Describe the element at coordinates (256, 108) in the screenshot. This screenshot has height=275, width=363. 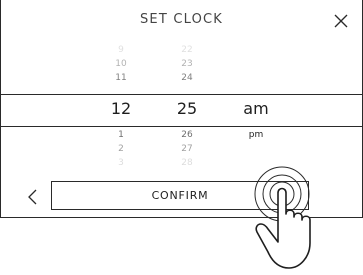
I see `selected-period: am` at that location.